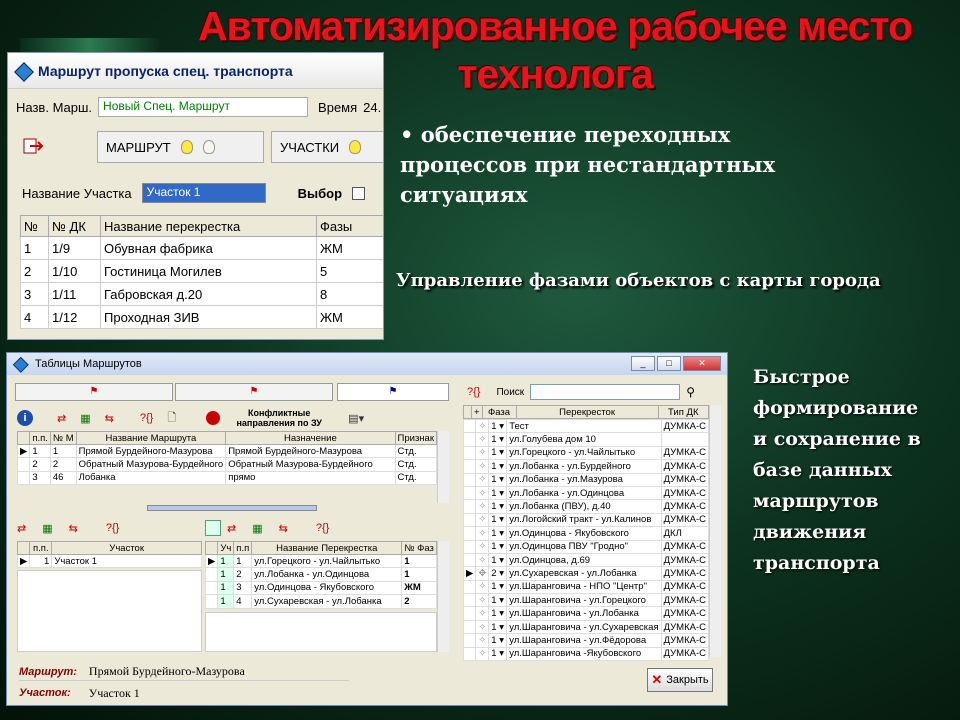 This screenshot has height=720, width=960. I want to click on flag-end-tab: ⚑, so click(393, 392).